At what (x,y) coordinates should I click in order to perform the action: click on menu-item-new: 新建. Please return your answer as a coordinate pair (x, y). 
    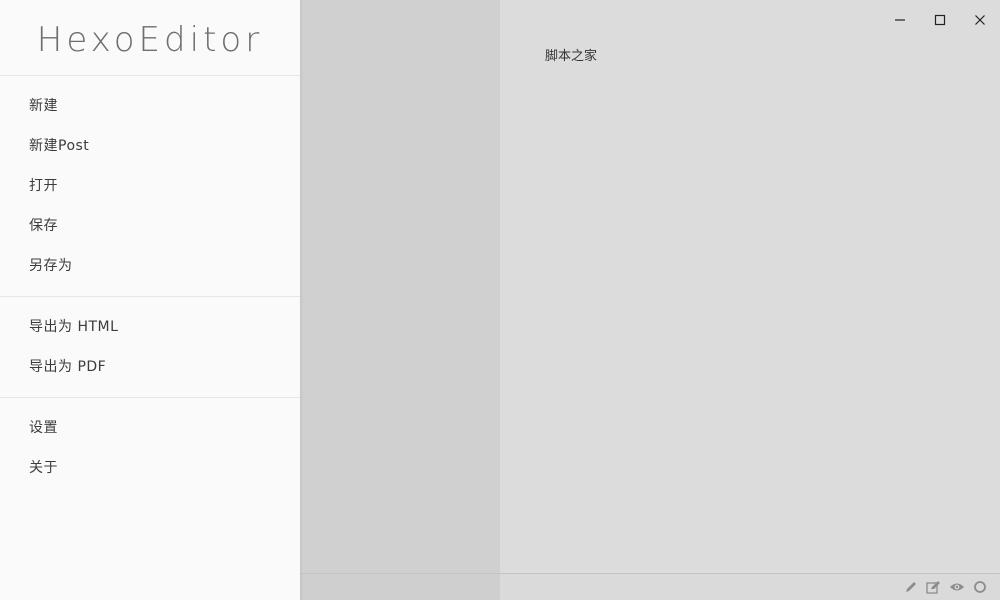
    Looking at the image, I should click on (150, 106).